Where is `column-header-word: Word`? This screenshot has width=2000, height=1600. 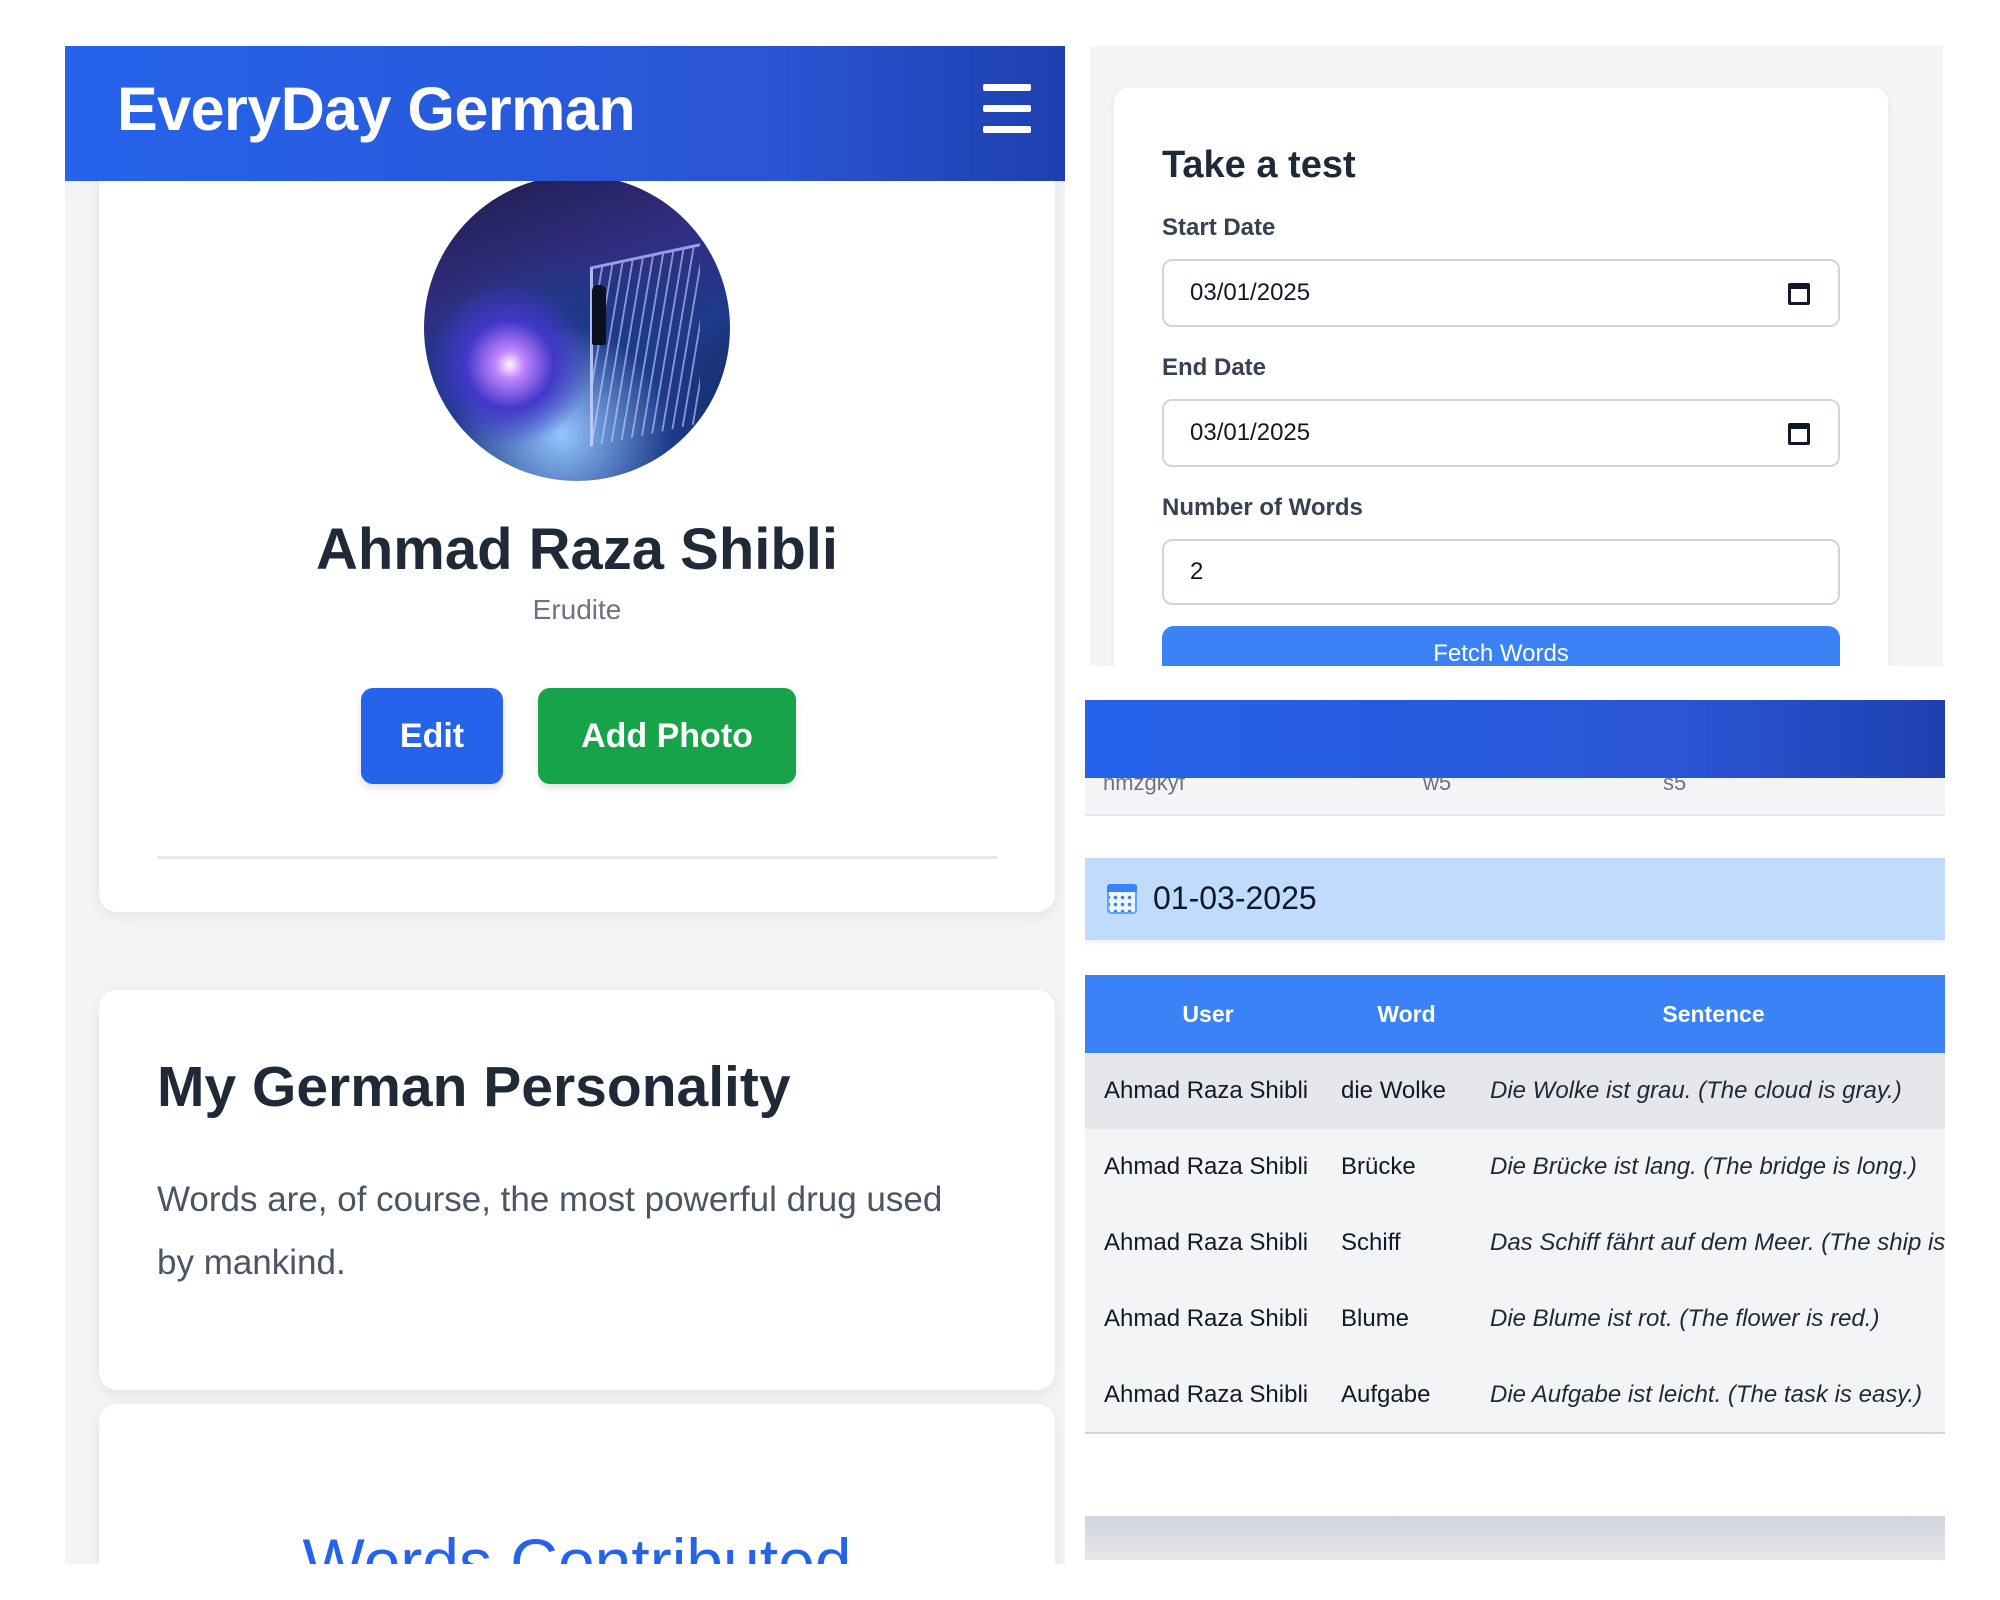
column-header-word: Word is located at coordinates (1406, 1014).